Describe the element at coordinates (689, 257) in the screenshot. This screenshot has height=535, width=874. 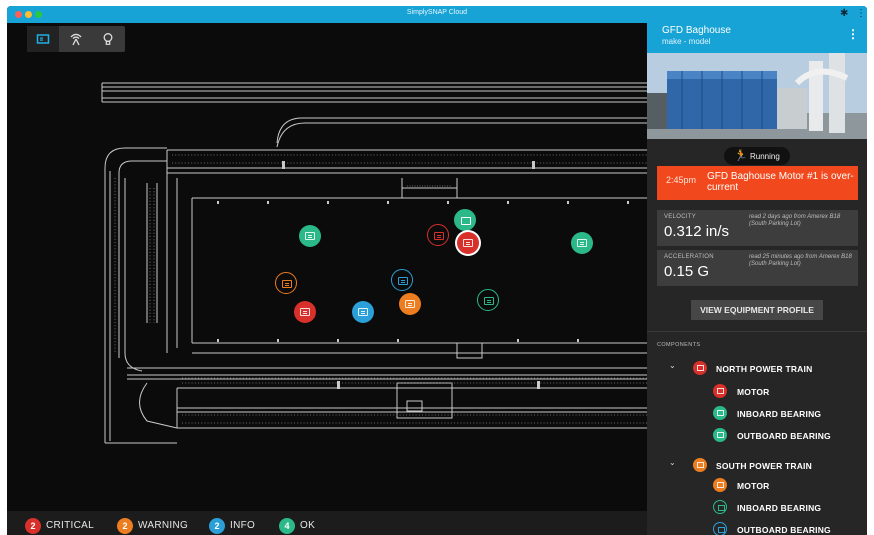
I see `metric-label: ACCELERATION` at that location.